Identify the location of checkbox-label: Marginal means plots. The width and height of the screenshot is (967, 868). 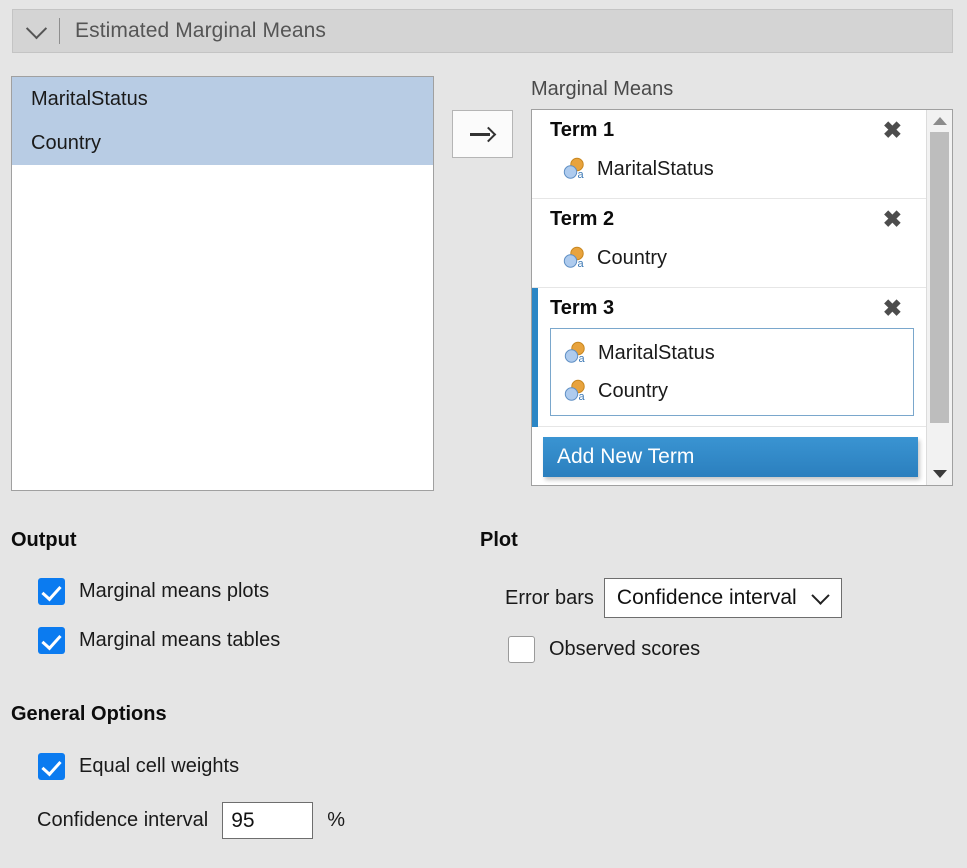
(174, 591).